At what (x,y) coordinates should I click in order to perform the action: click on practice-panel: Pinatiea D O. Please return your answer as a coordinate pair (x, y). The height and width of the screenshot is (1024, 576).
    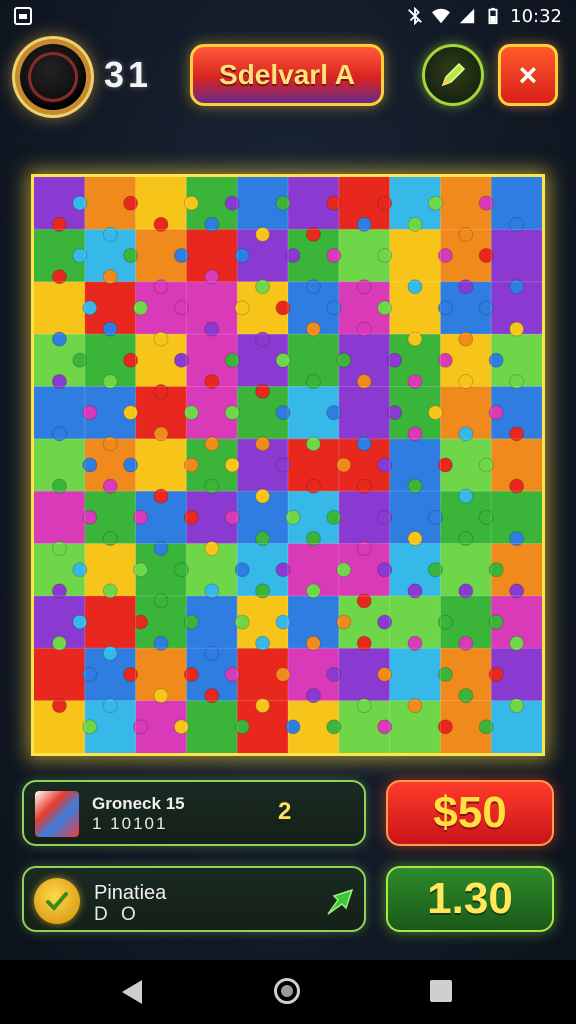
    Looking at the image, I should click on (194, 899).